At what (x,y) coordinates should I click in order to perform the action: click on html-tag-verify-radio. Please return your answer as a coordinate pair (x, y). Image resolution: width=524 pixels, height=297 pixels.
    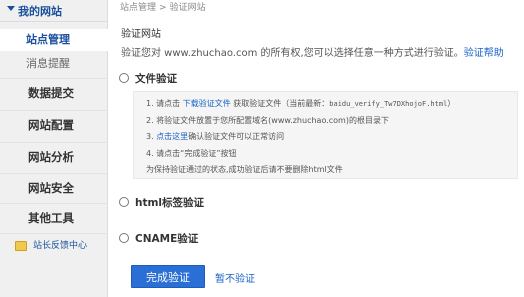
    Looking at the image, I should click on (124, 202).